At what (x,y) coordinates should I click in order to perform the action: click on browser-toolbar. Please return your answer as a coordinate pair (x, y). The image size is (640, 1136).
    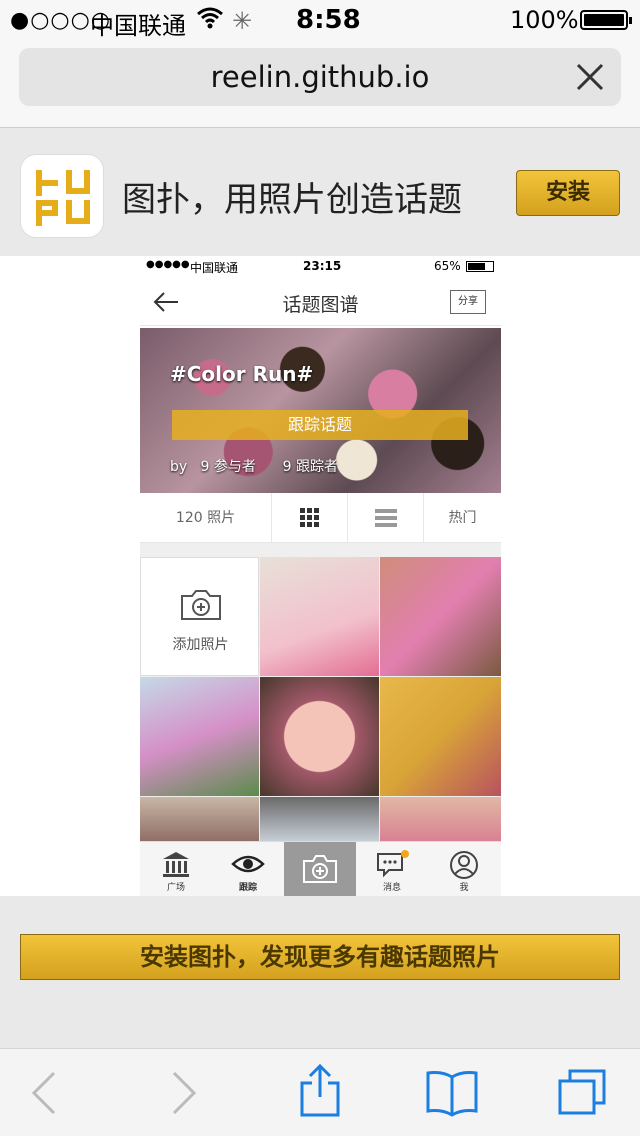
    Looking at the image, I should click on (320, 1092).